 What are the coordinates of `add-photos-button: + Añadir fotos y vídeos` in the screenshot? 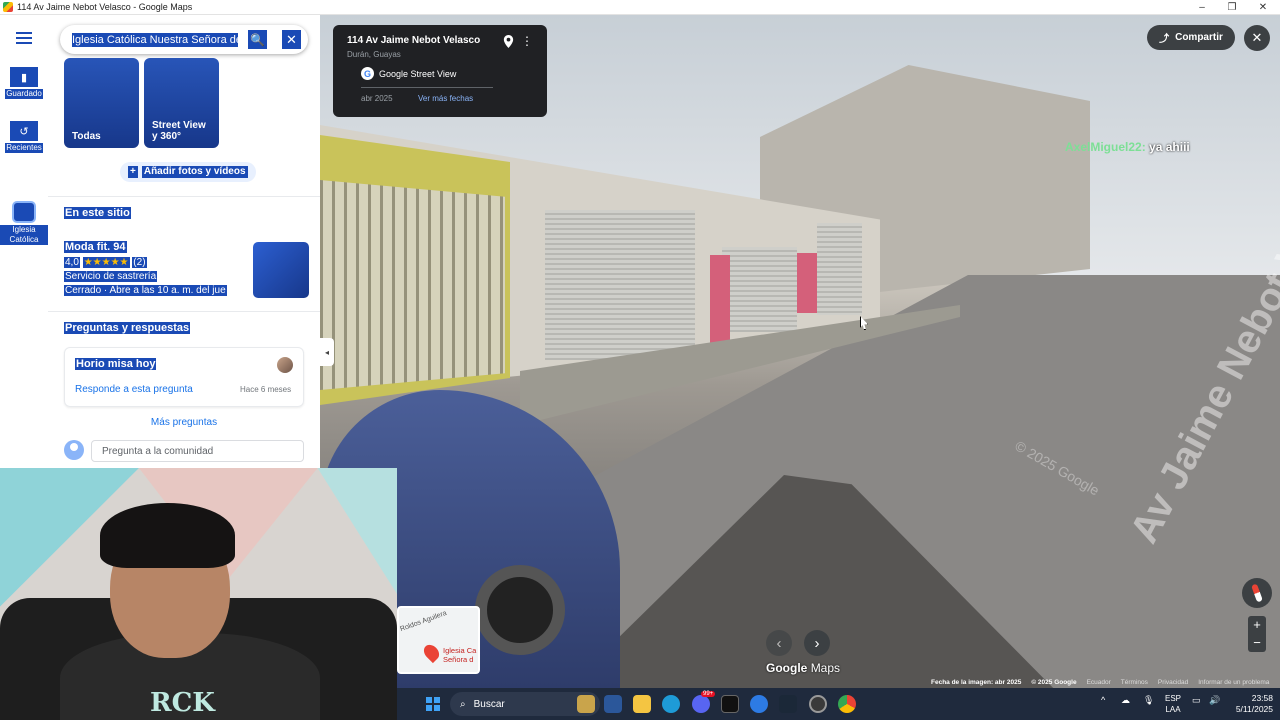 It's located at (188, 172).